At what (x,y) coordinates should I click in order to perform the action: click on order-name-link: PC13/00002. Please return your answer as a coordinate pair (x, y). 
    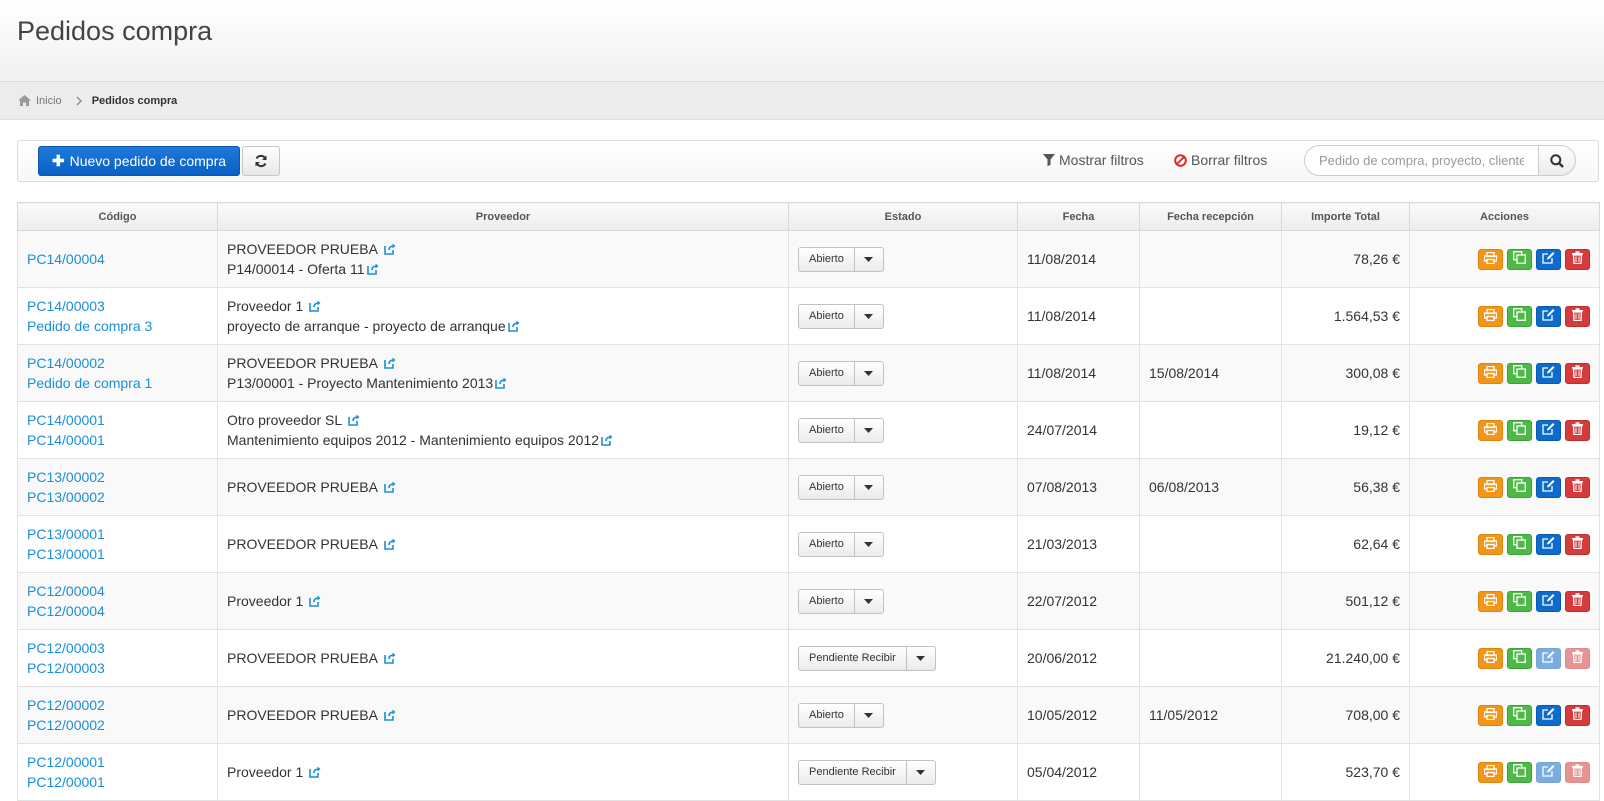
    Looking at the image, I should click on (117, 497).